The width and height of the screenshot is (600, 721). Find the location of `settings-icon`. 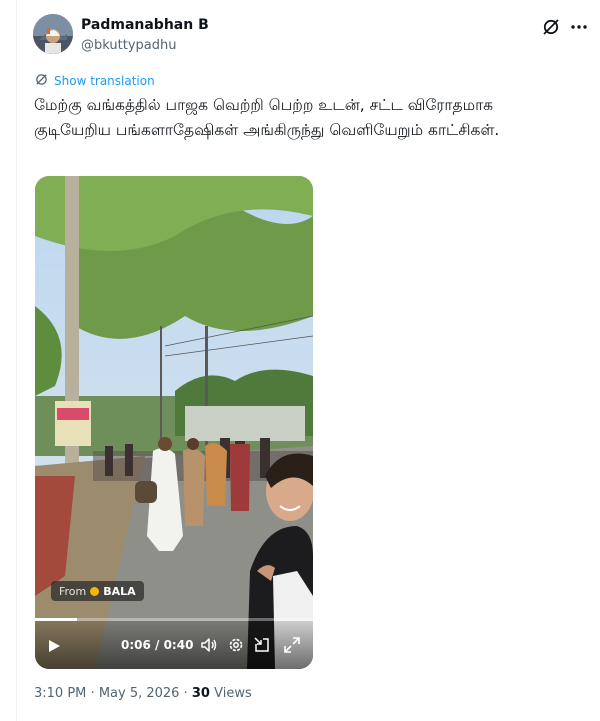

settings-icon is located at coordinates (236, 645).